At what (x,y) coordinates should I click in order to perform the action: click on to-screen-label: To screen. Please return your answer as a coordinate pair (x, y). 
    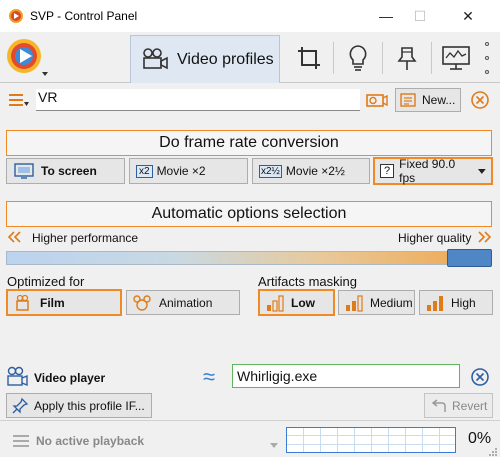
    Looking at the image, I should click on (69, 171).